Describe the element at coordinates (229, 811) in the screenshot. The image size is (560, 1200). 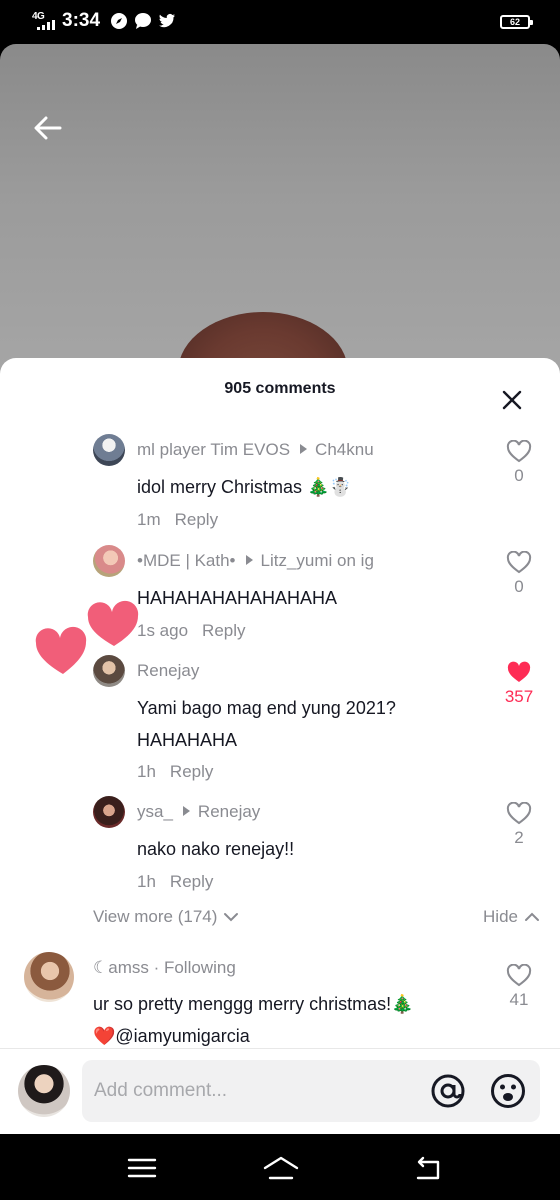
I see `reply-to-username: Renejay` at that location.